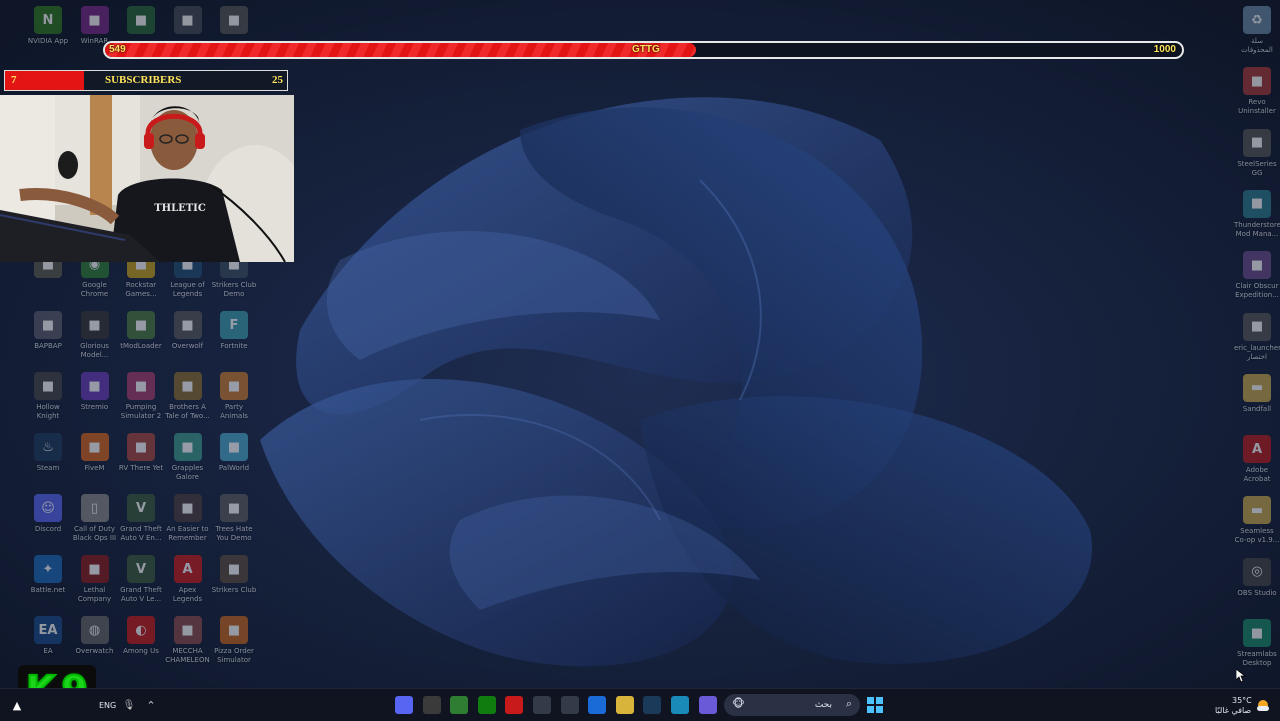 This screenshot has height=721, width=1280. Describe the element at coordinates (234, 518) in the screenshot. I see `desktop-icon: ■ Trees Hate You Demo` at that location.